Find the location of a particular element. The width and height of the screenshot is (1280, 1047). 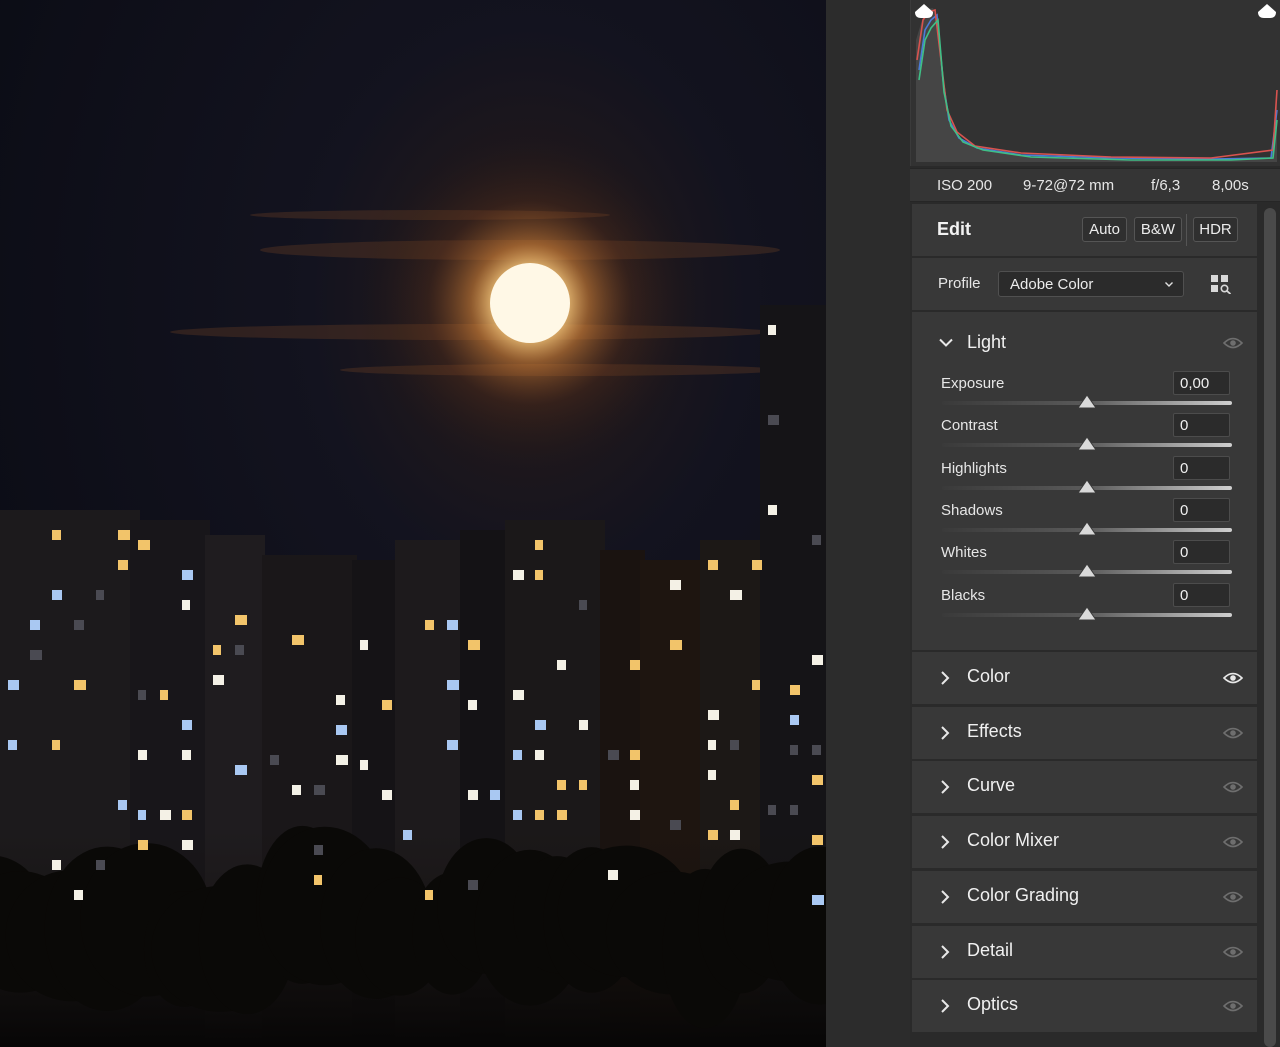

color-grading-section: Color Grading is located at coordinates (1084, 896).